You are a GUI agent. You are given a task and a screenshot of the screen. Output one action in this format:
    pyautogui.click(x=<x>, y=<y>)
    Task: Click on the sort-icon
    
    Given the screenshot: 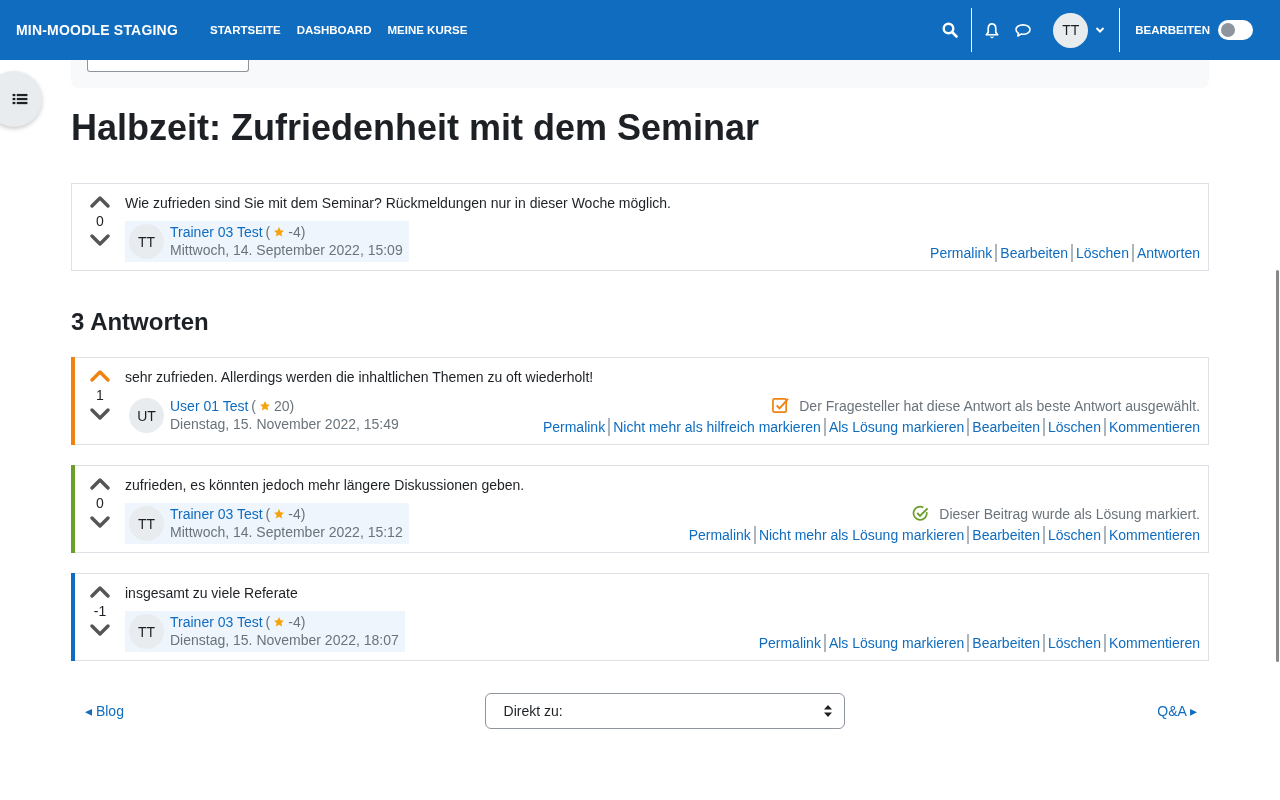 What is the action you would take?
    pyautogui.click(x=827, y=711)
    